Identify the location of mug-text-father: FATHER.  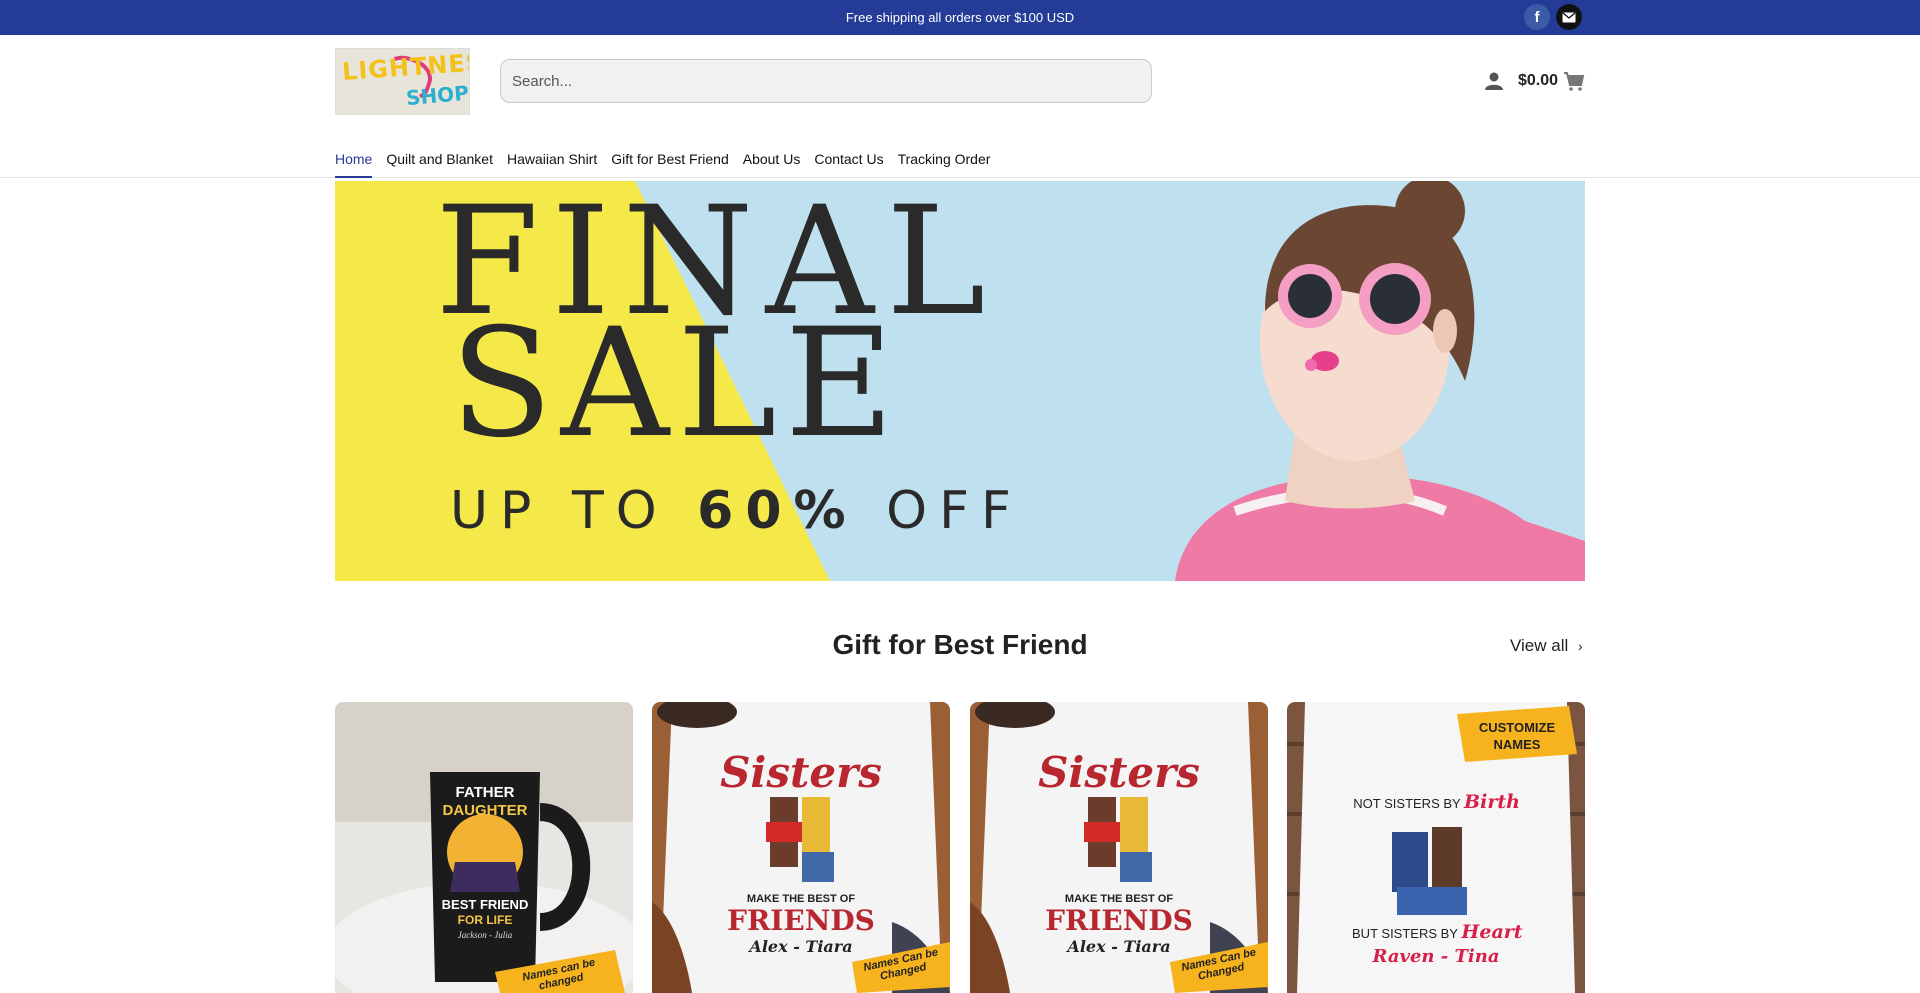
(485, 792).